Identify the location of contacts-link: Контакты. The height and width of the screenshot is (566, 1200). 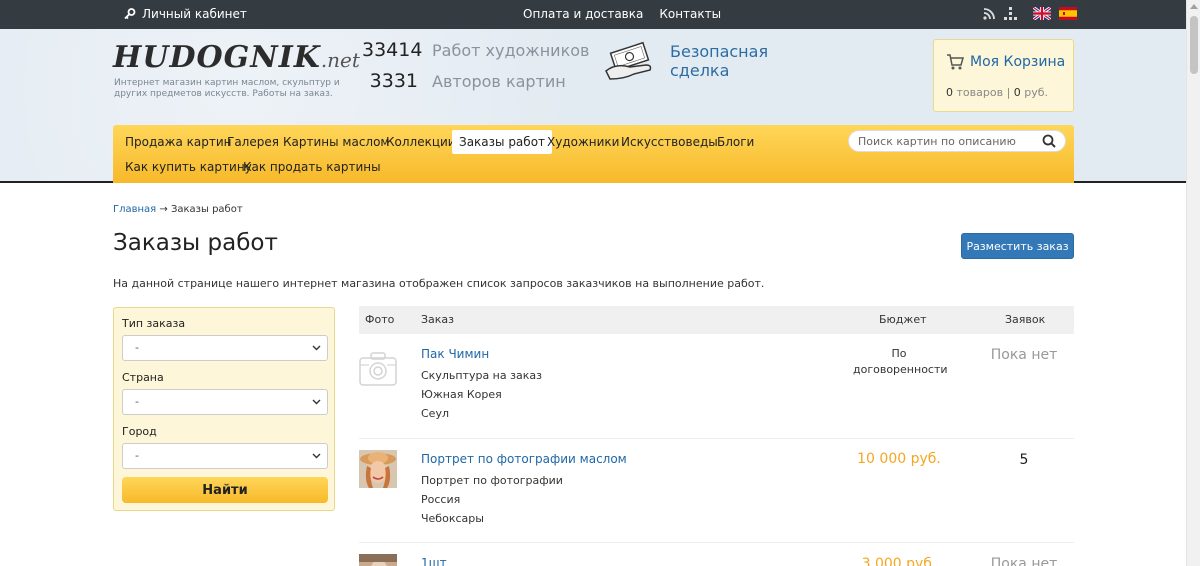
(690, 14).